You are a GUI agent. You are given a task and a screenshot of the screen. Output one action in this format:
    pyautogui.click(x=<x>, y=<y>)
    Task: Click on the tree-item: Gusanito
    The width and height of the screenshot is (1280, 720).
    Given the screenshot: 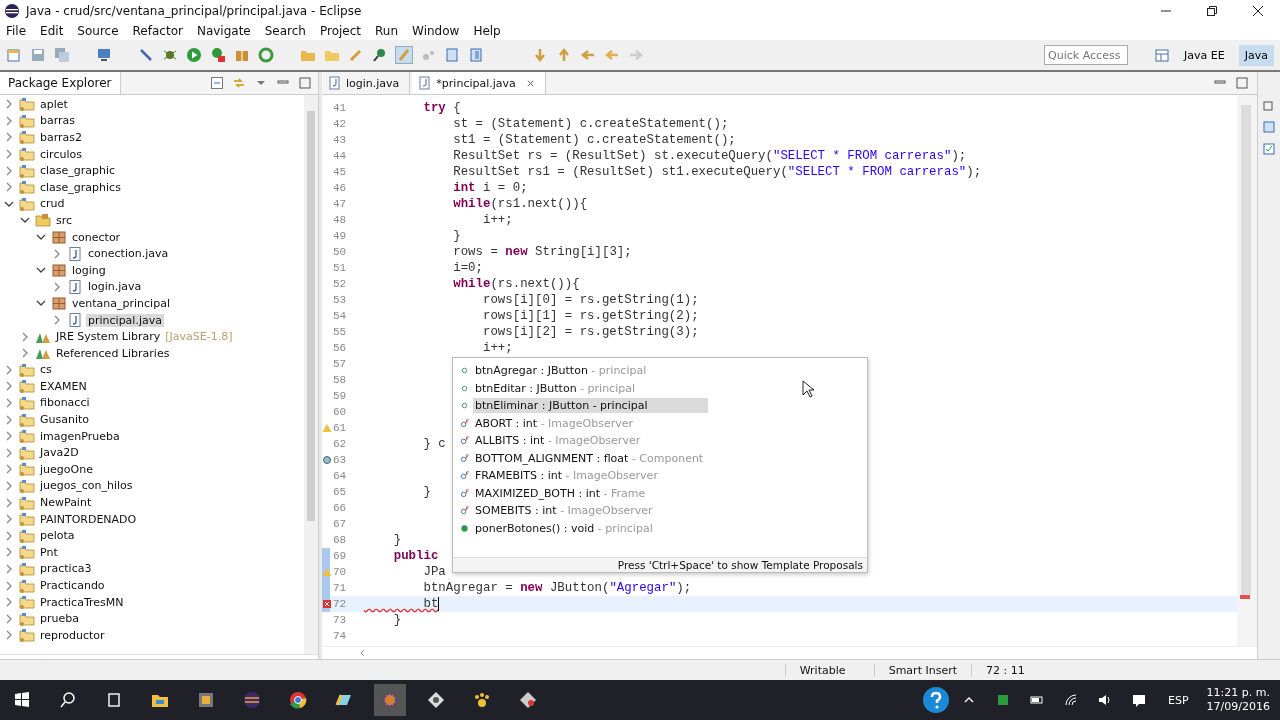 What is the action you would take?
    pyautogui.click(x=65, y=420)
    